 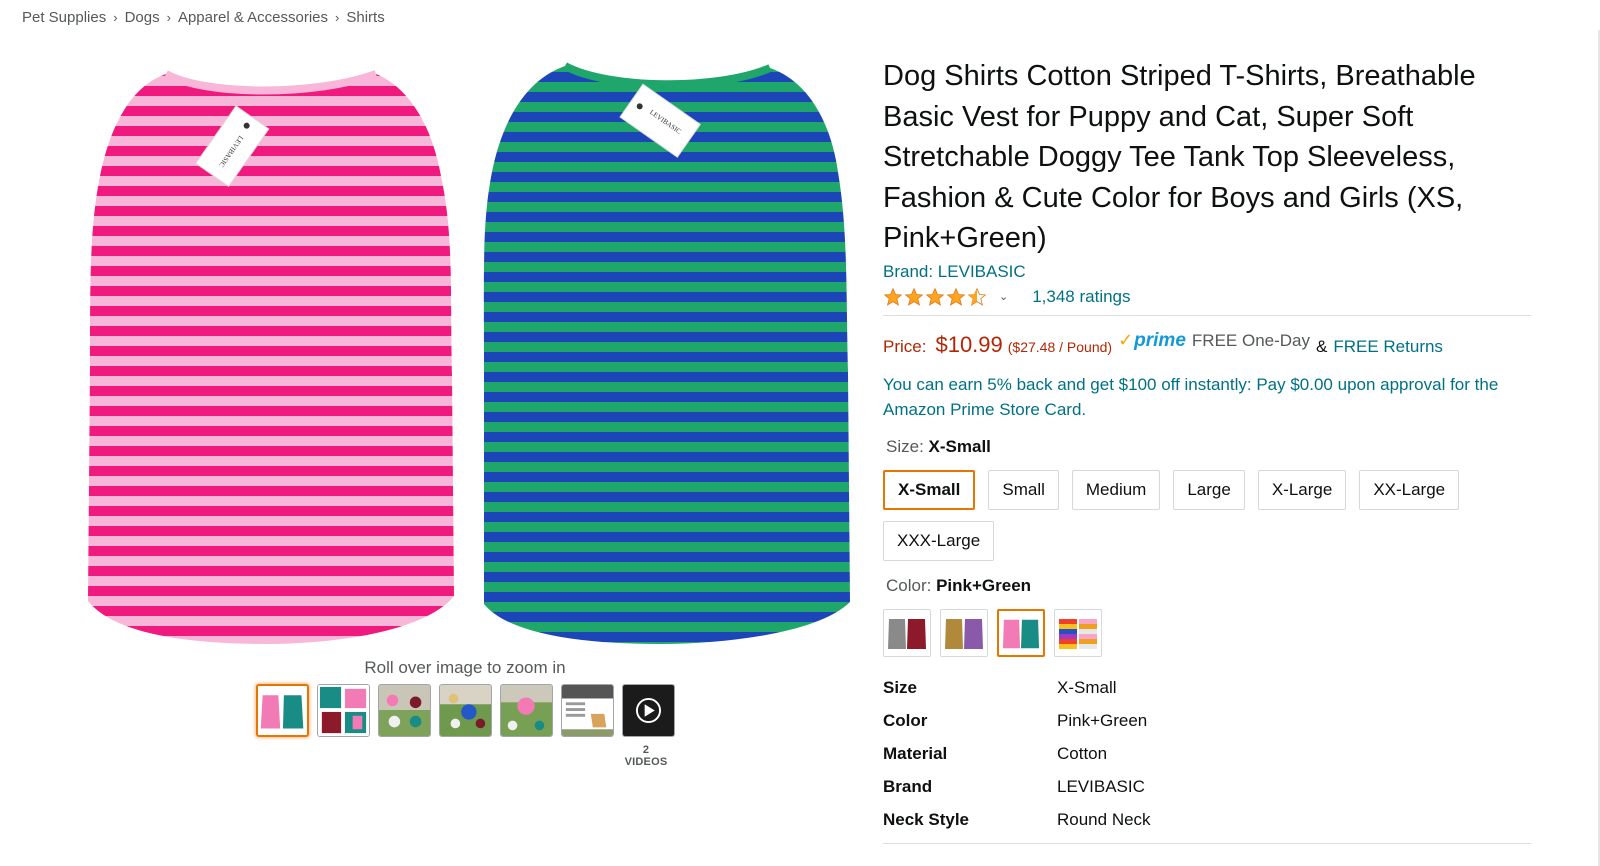 What do you see at coordinates (905, 346) in the screenshot?
I see `price-label: Price:` at bounding box center [905, 346].